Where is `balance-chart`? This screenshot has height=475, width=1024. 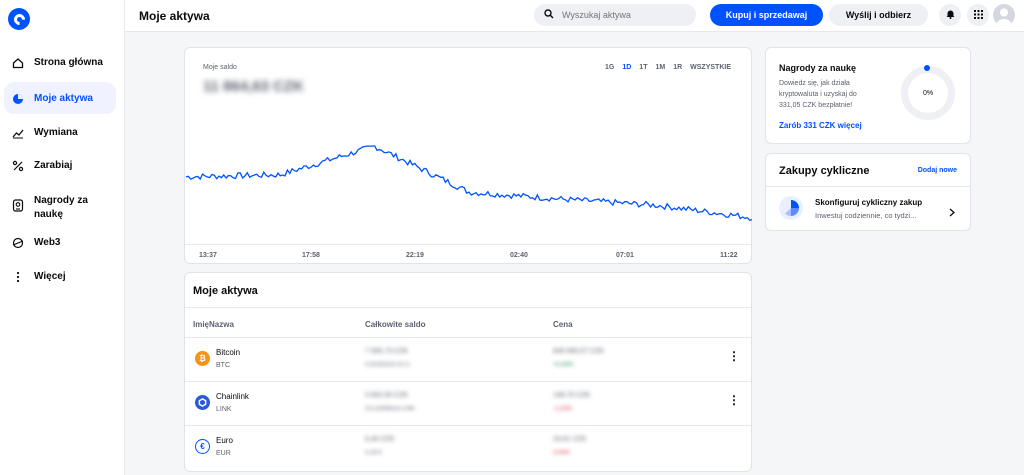 balance-chart is located at coordinates (469, 186).